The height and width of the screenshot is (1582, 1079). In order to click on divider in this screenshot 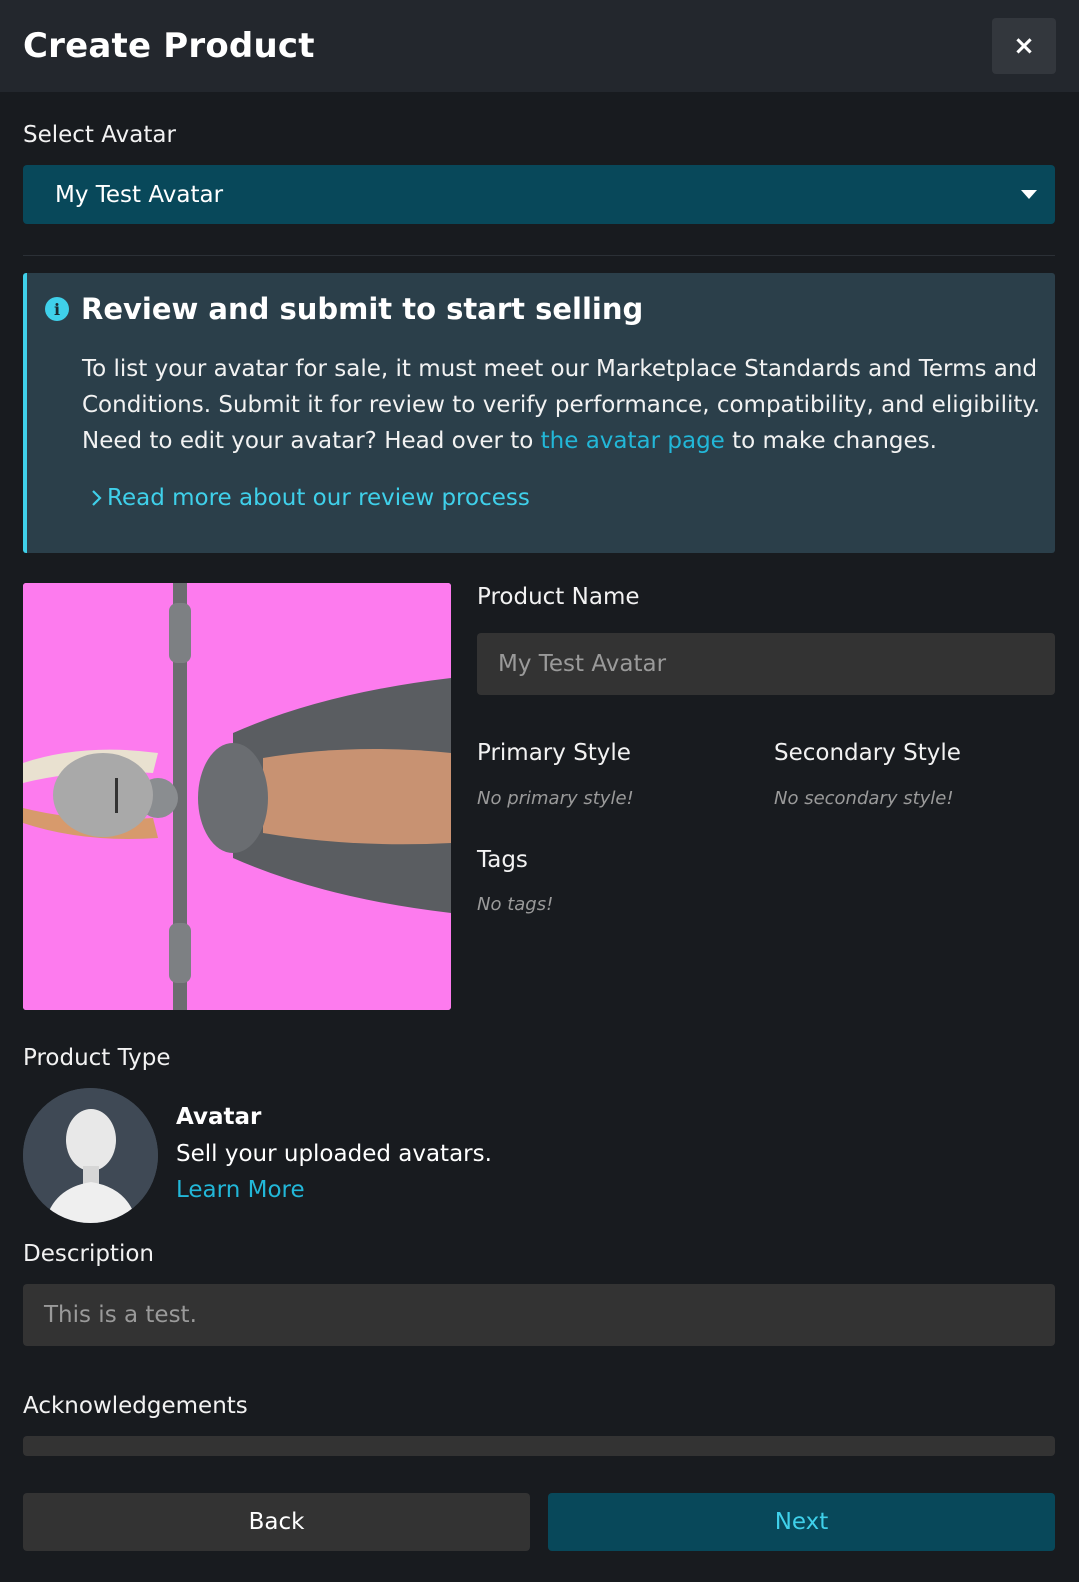, I will do `click(539, 255)`.